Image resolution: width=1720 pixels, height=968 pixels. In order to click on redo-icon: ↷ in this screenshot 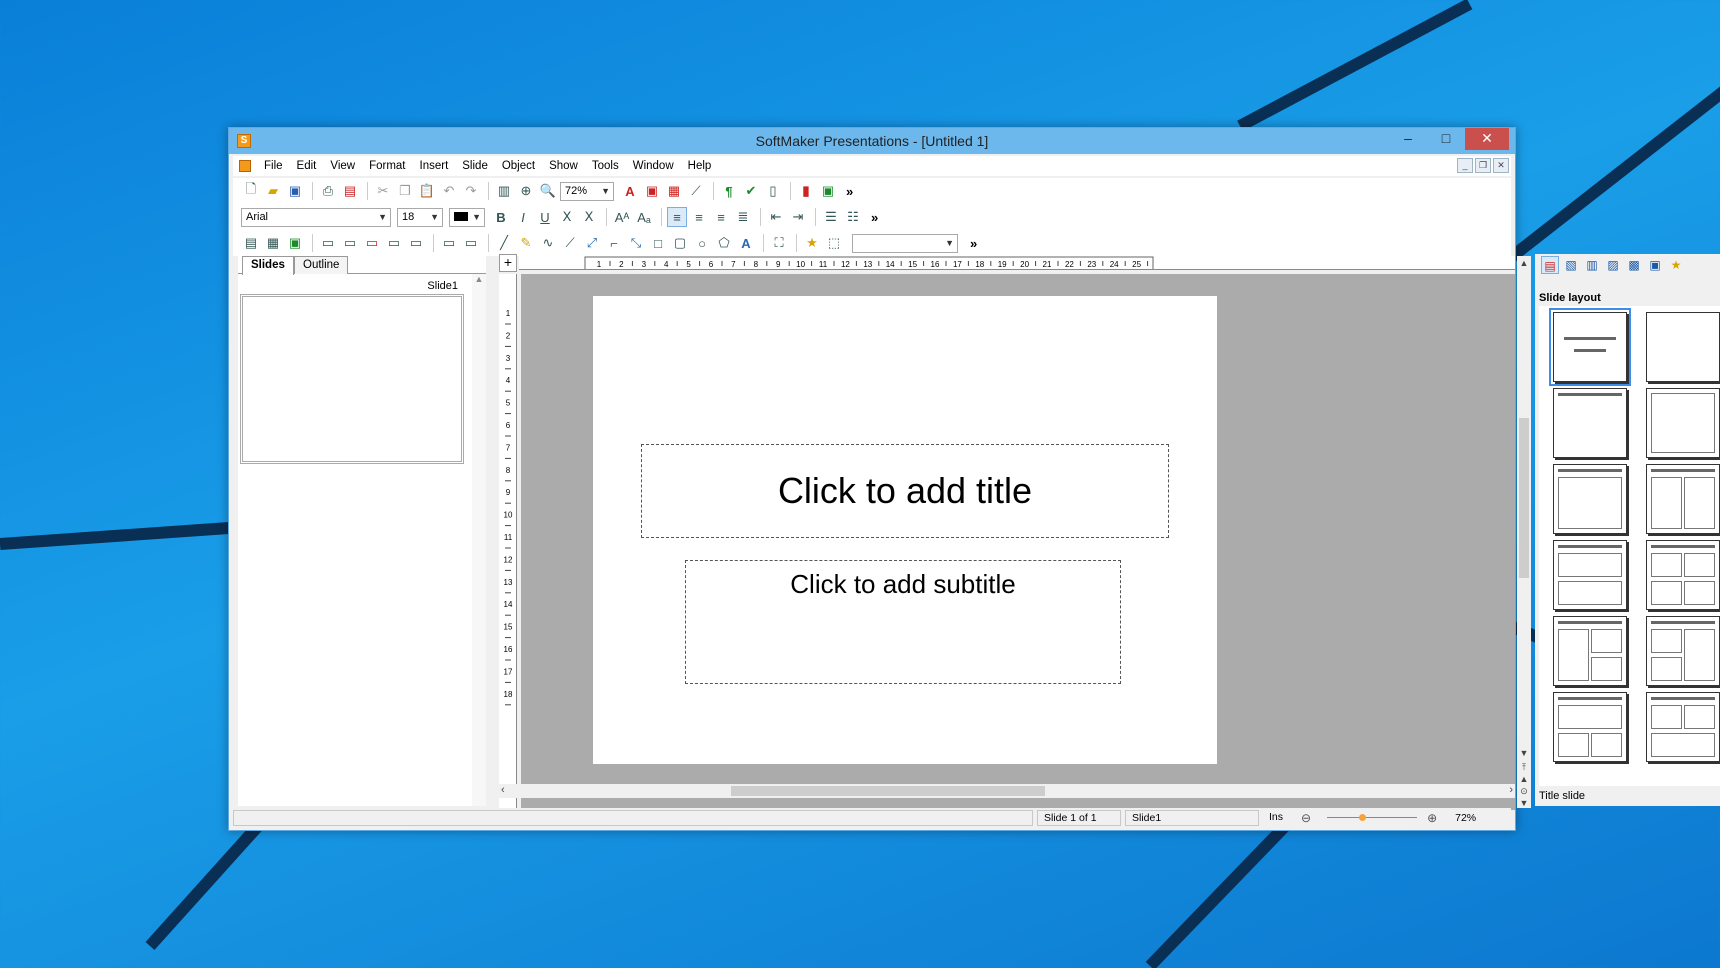, I will do `click(471, 191)`.